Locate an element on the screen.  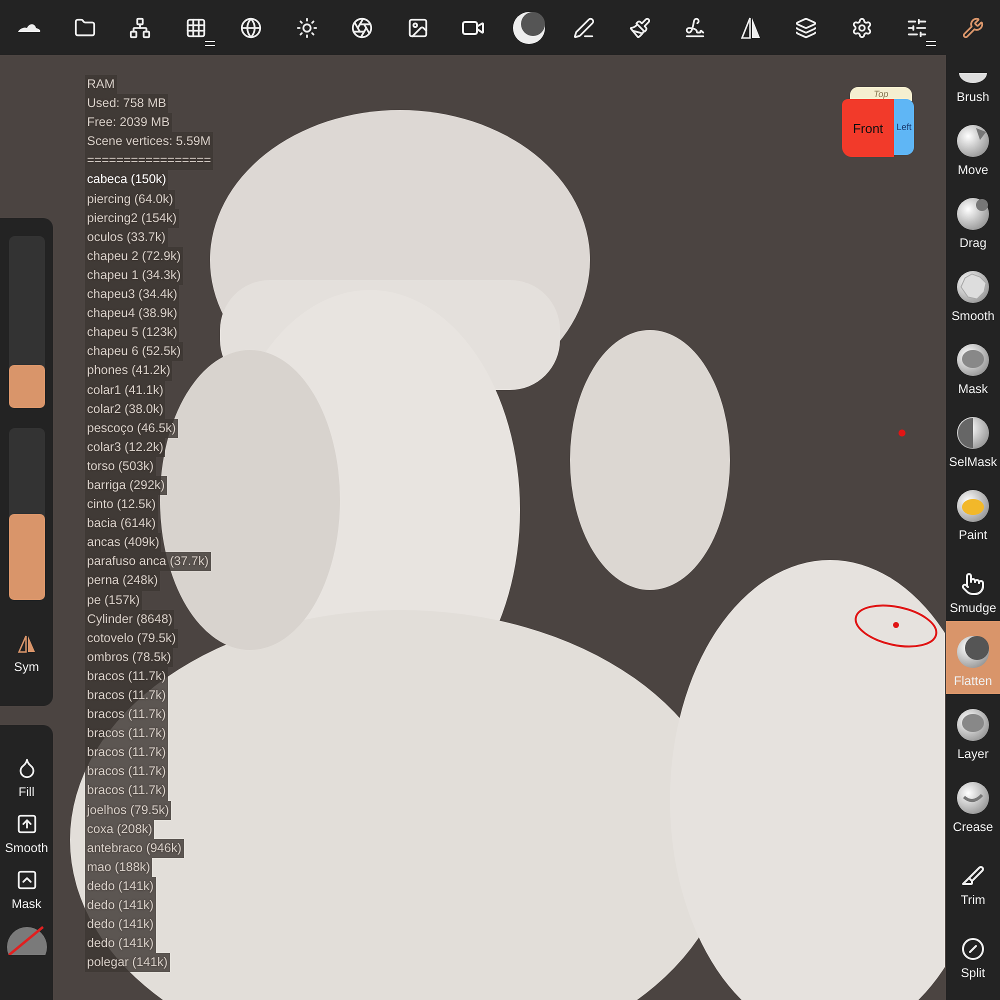
object-list-item: oculos (33.7k) is located at coordinates (126, 237).